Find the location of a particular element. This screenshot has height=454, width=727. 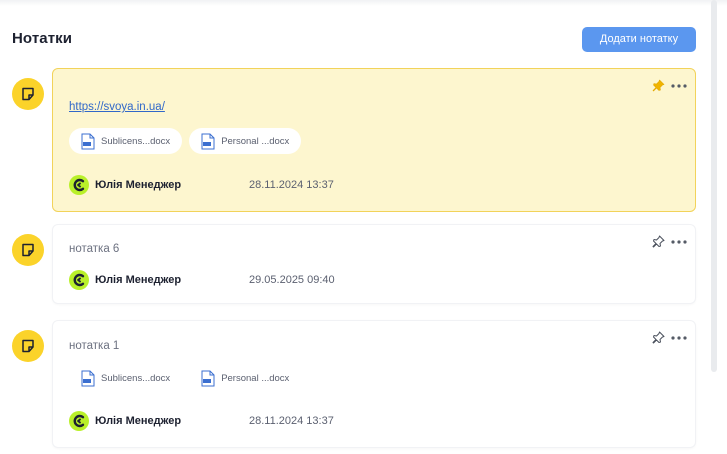

add-note-button: Додати нотатку is located at coordinates (639, 39).